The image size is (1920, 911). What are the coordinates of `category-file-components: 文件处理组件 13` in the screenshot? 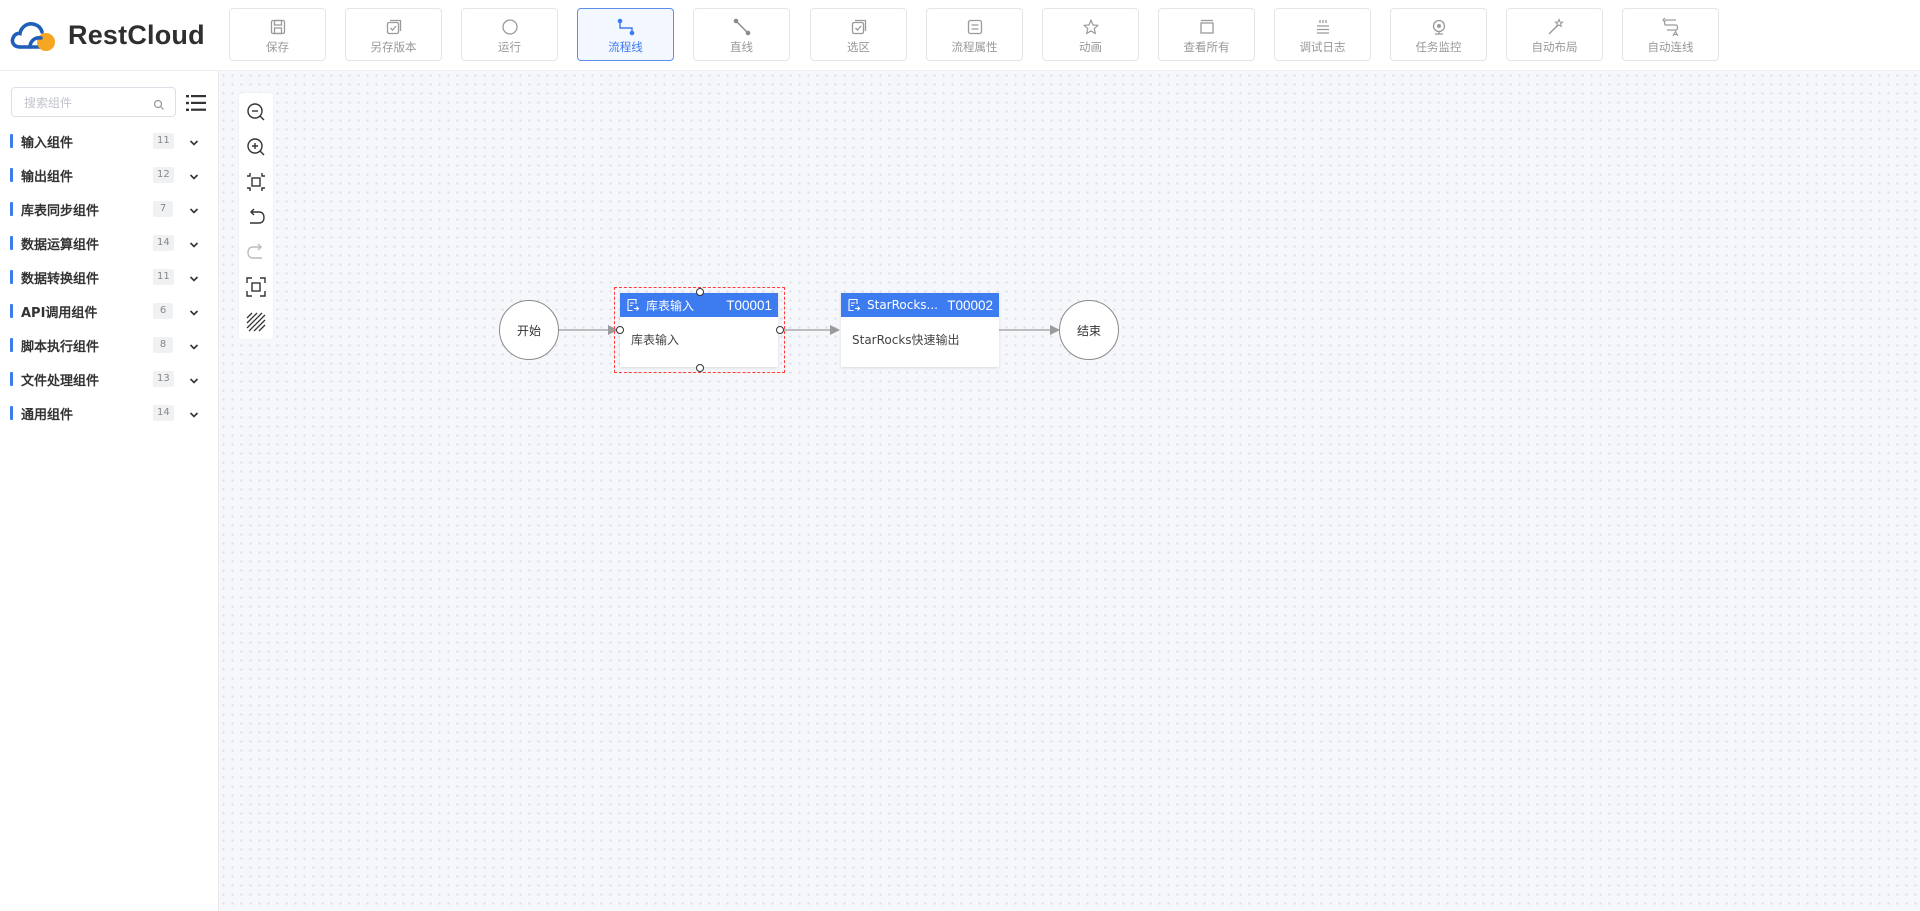 It's located at (110, 379).